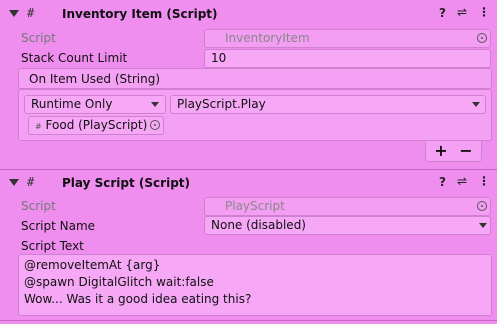 The height and width of the screenshot is (324, 497). I want to click on component-title: Play Script (Script), so click(126, 183).